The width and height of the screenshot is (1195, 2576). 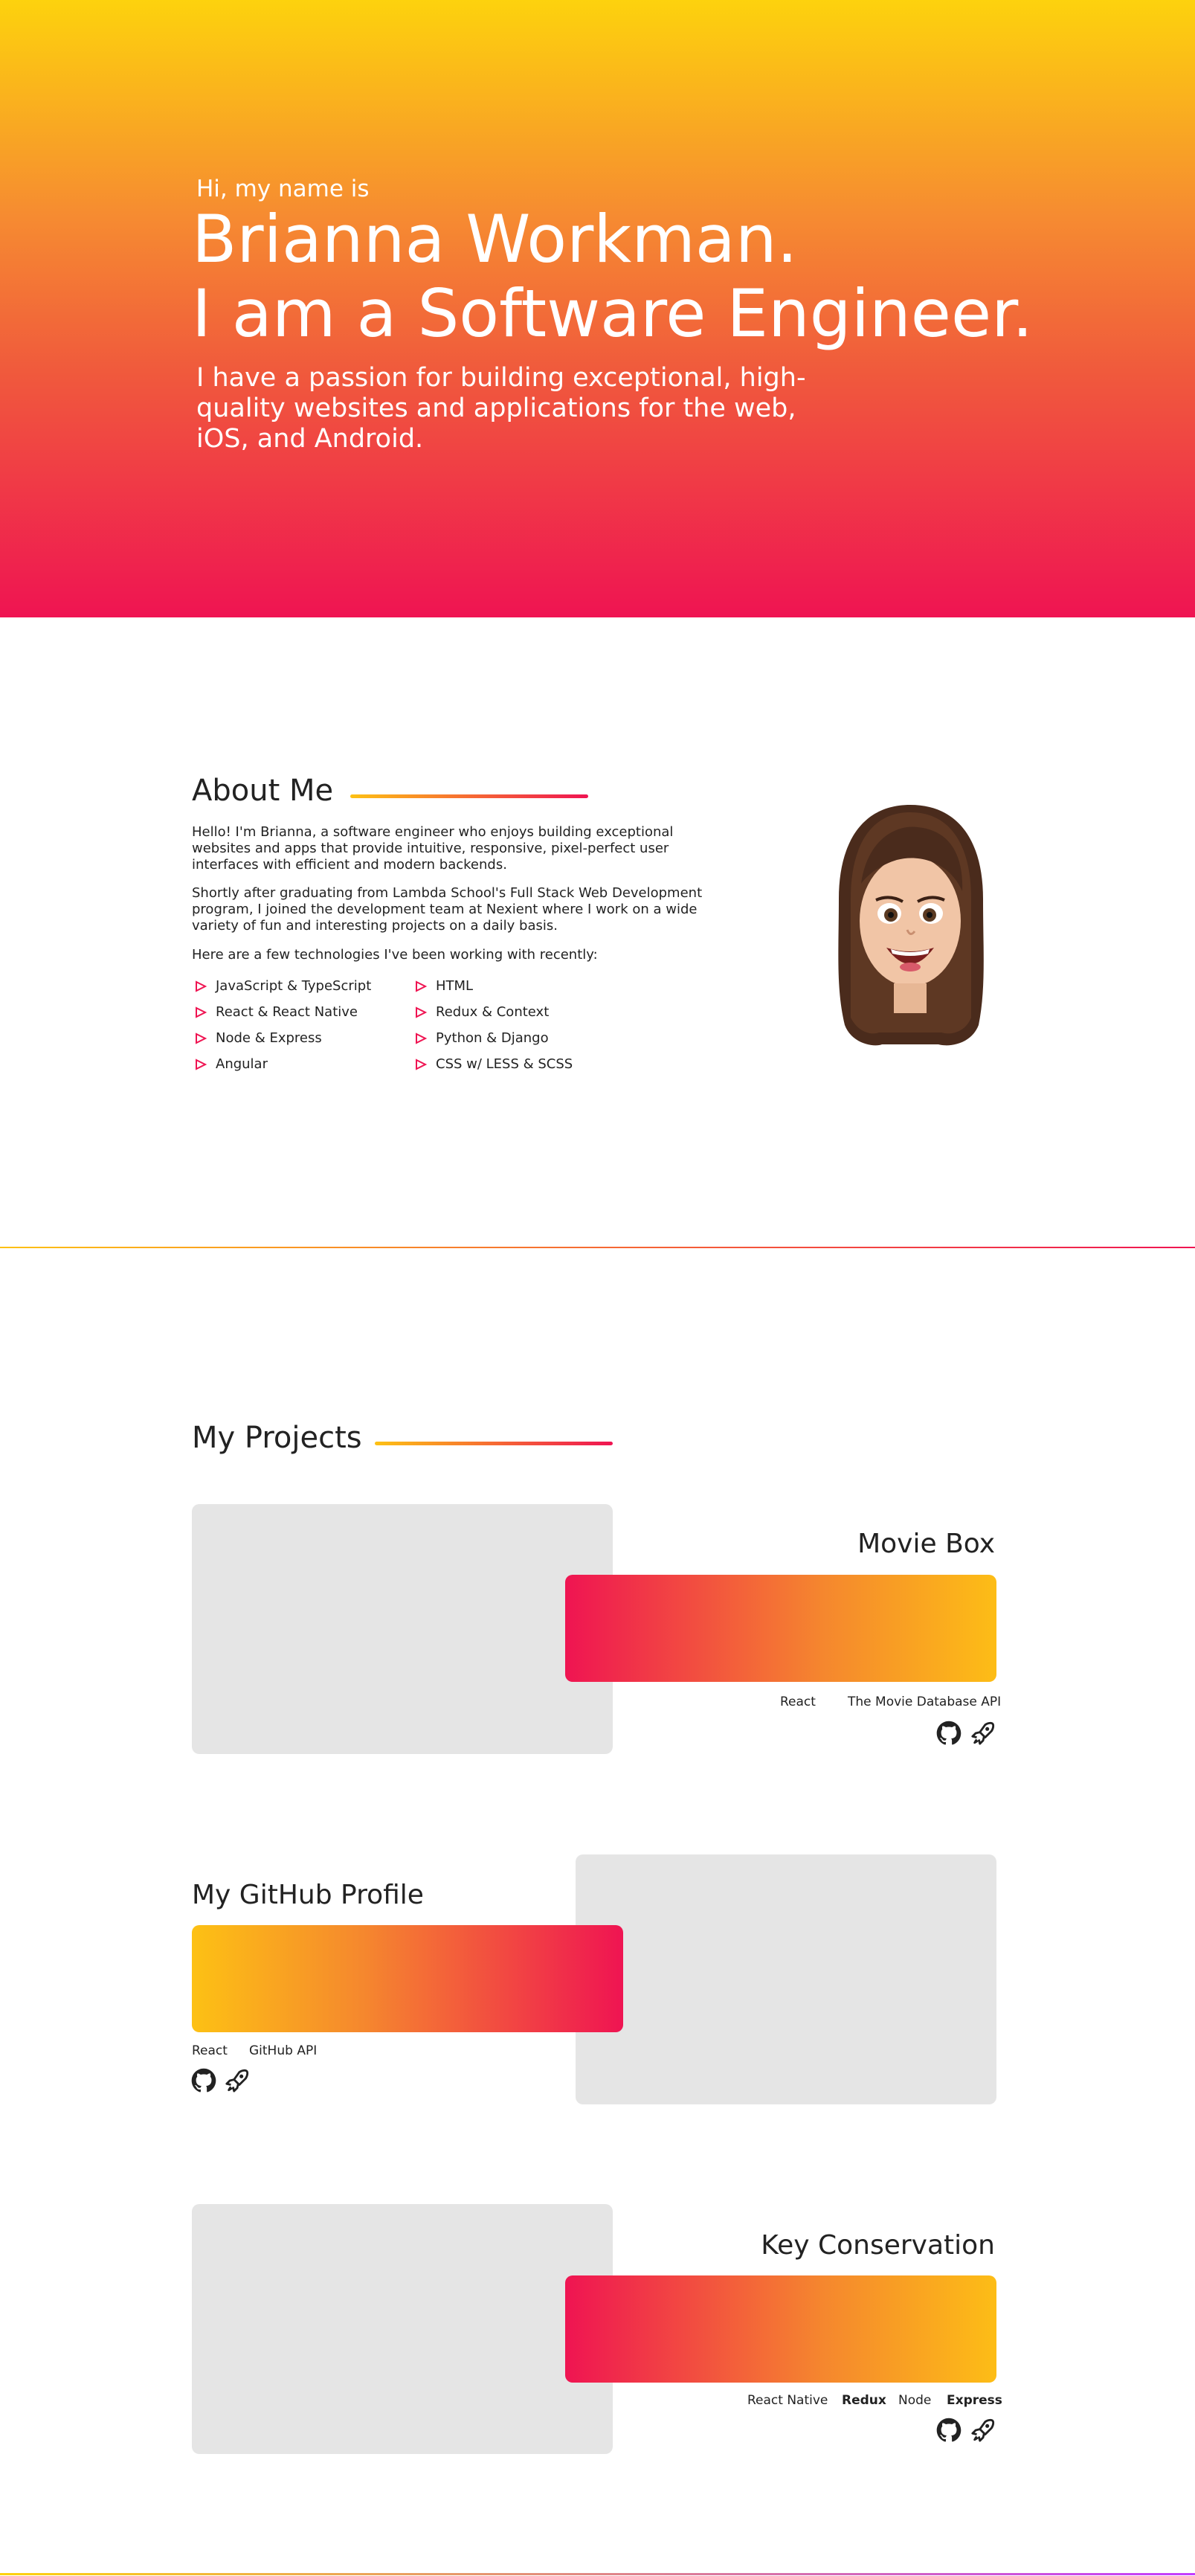 What do you see at coordinates (864, 2400) in the screenshot?
I see `project-tag: Redux` at bounding box center [864, 2400].